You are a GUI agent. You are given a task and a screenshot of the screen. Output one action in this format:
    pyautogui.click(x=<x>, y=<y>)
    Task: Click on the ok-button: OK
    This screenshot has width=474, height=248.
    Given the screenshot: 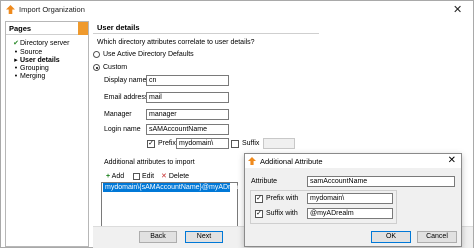 What is the action you would take?
    pyautogui.click(x=391, y=237)
    